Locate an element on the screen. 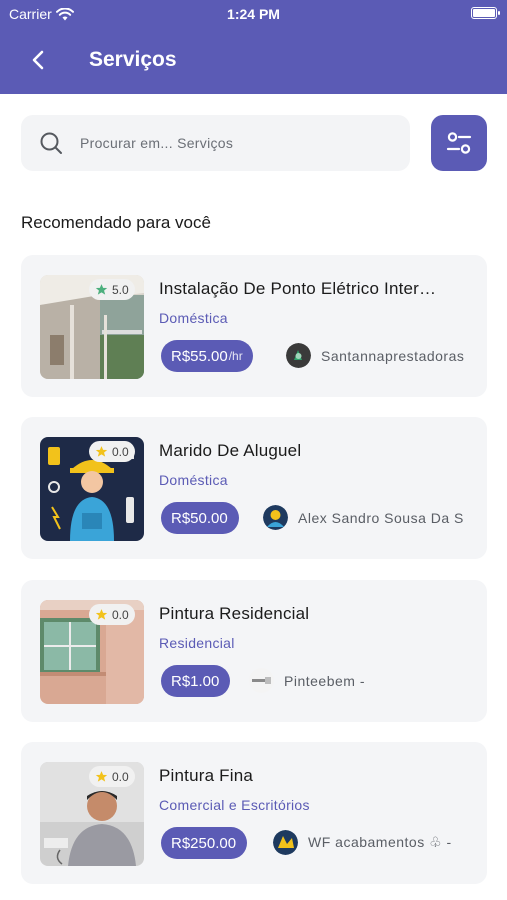  provider-name: Pinteebem - is located at coordinates (324, 680).